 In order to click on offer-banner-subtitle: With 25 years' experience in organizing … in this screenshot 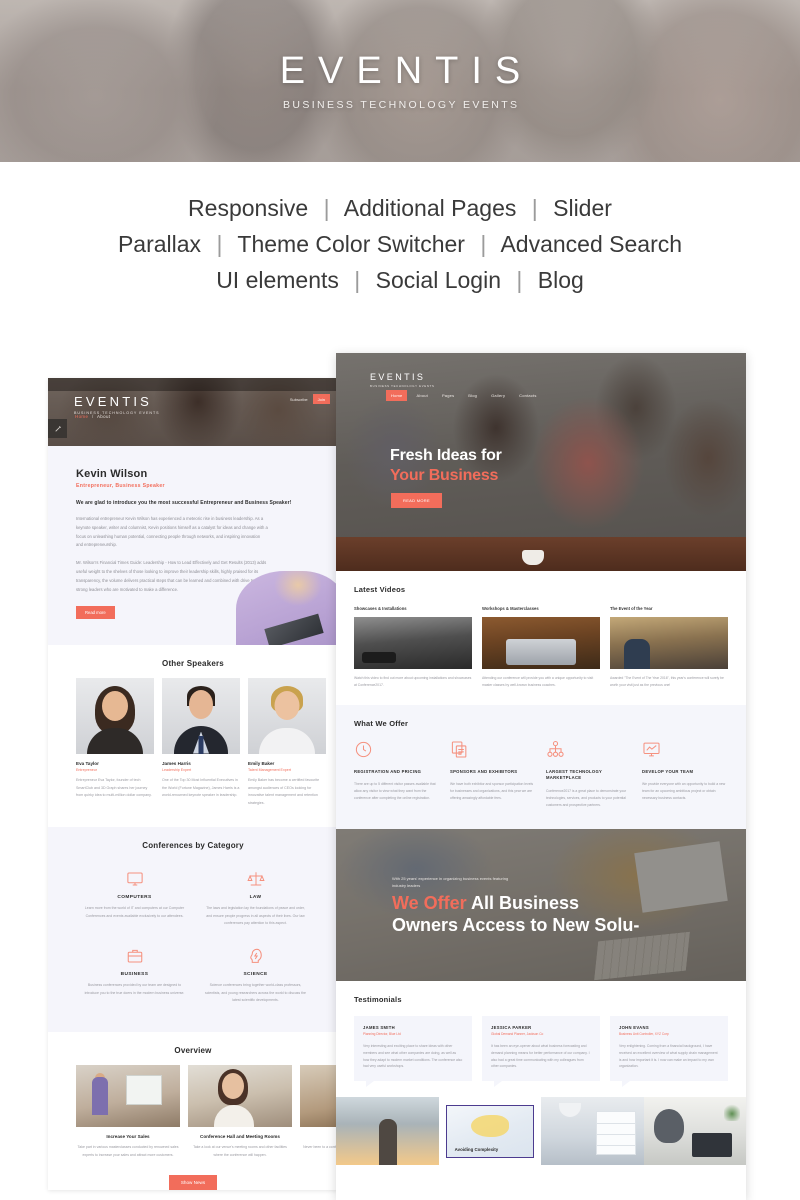, I will do `click(450, 881)`.